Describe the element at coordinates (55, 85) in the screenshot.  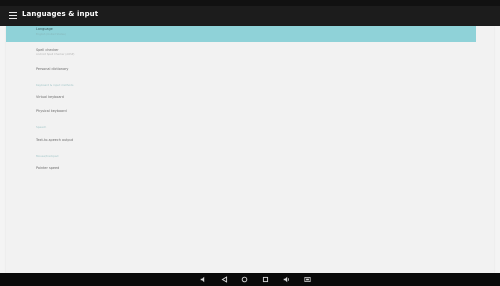
I see `section-header-keyboard: Keyboard & input methods` at that location.